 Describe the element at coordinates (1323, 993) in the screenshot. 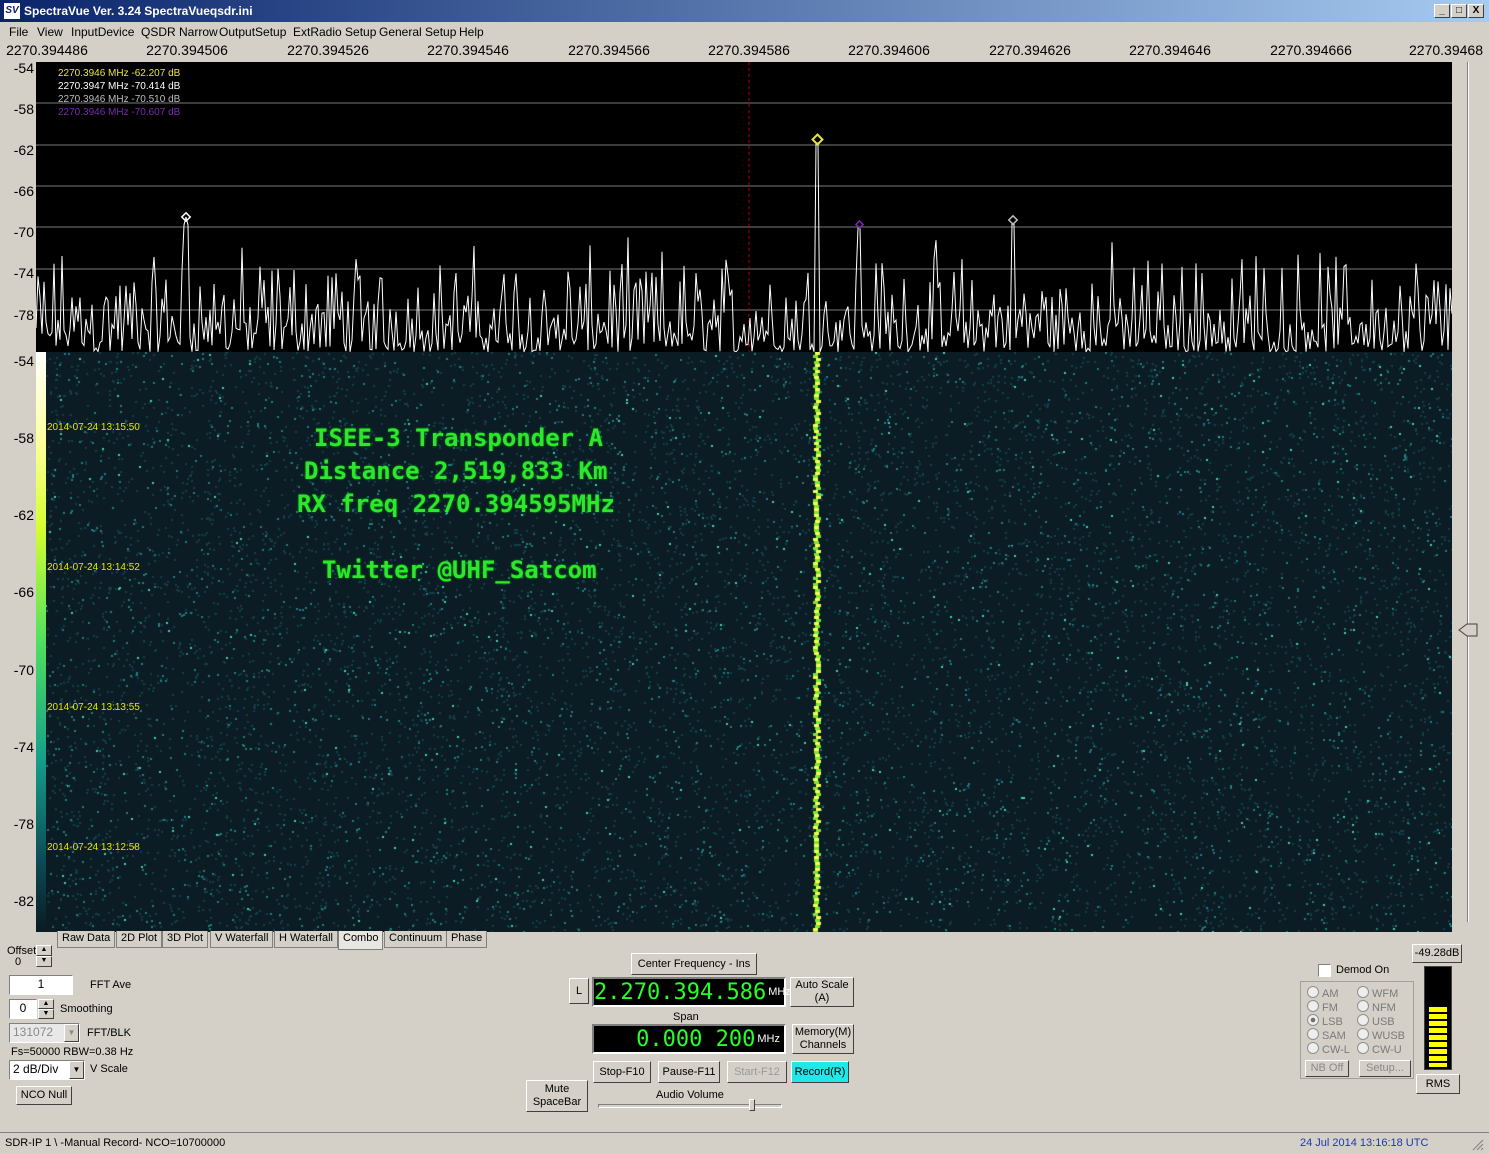

I see `radio-am: AM` at that location.